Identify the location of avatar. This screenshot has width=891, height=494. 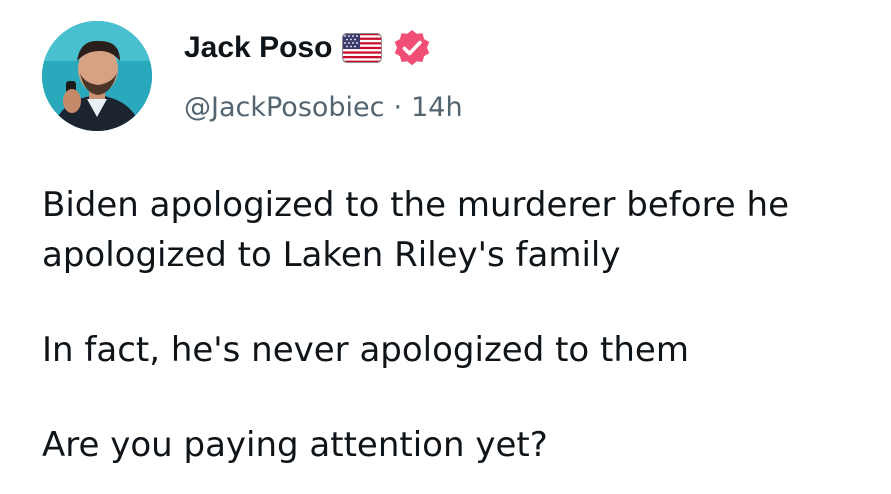
(97, 76).